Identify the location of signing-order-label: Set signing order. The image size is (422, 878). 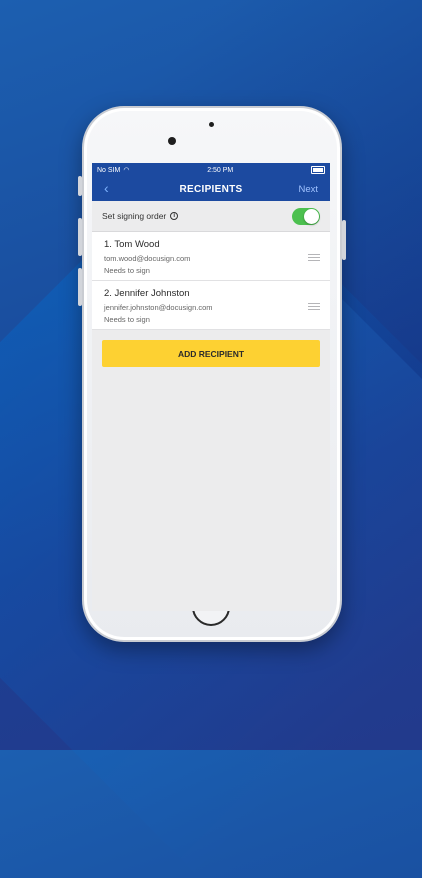
(134, 216).